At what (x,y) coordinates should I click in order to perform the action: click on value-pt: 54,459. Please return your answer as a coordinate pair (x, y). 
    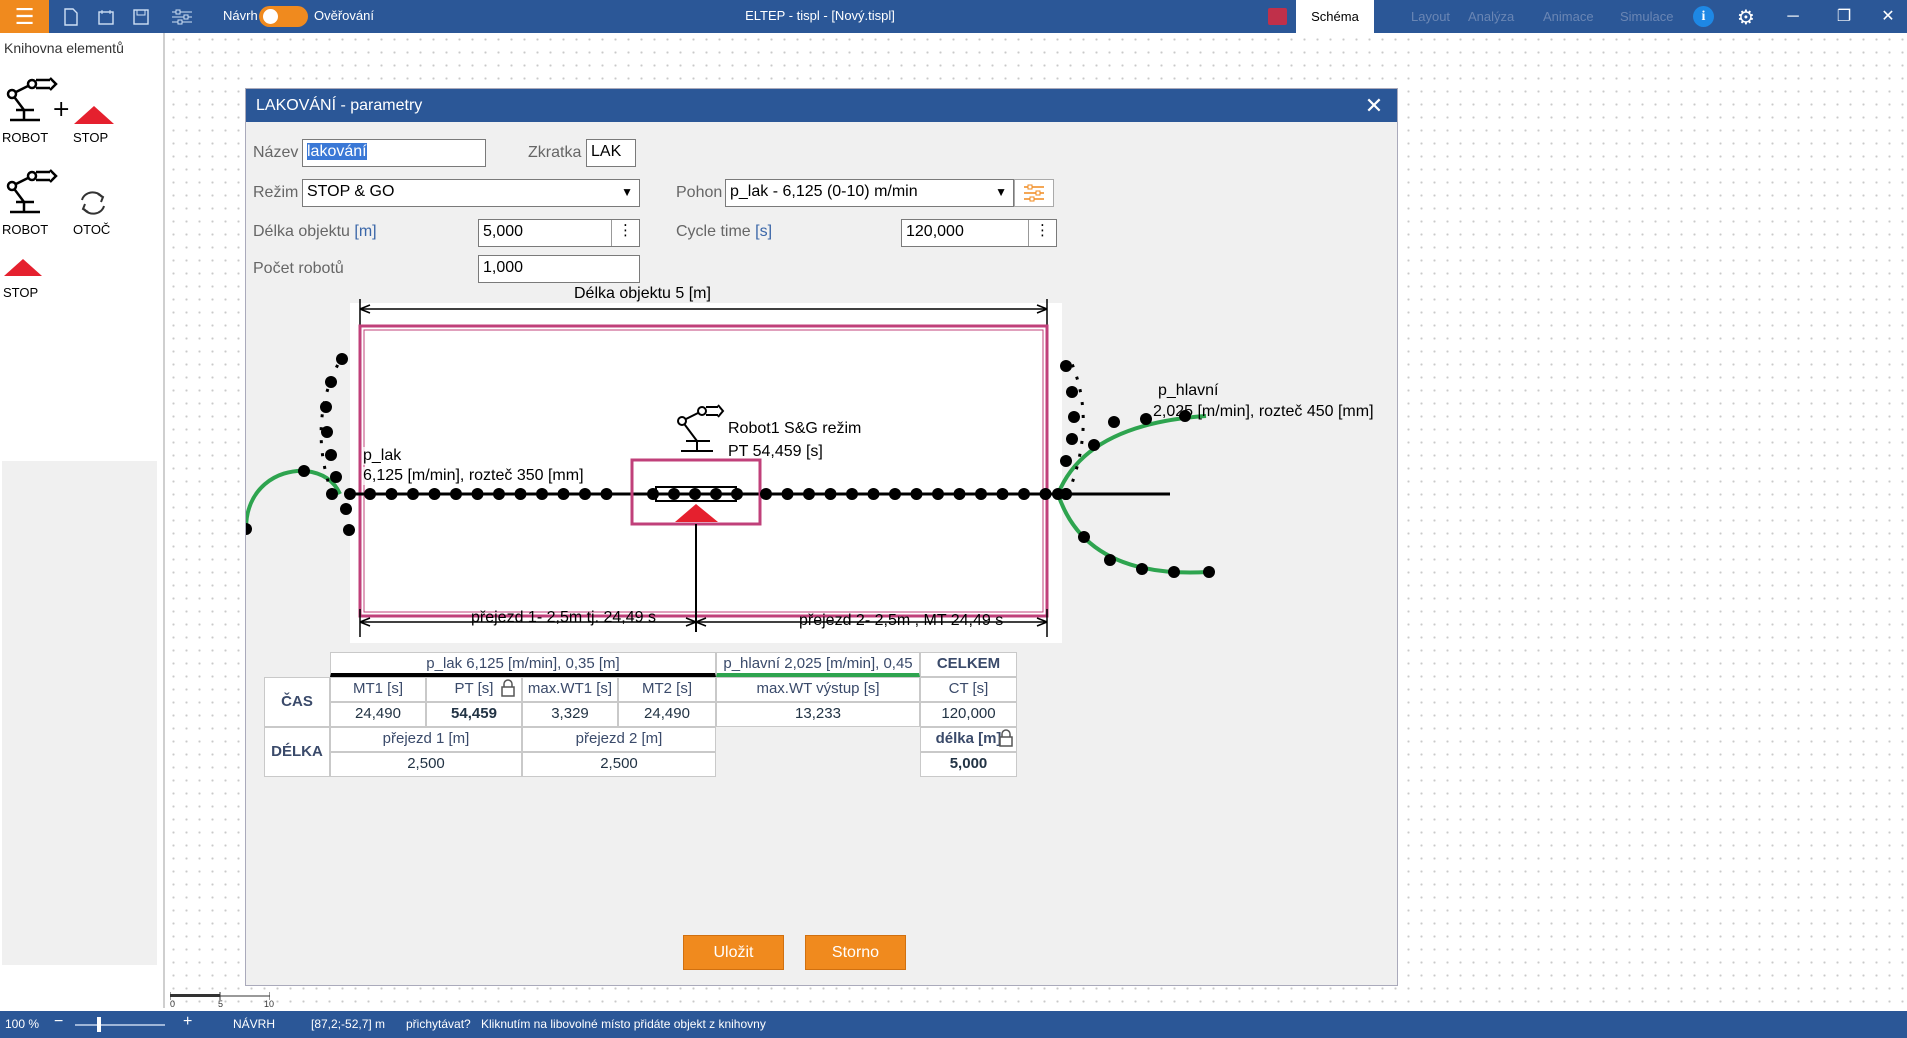
    Looking at the image, I should click on (474, 714).